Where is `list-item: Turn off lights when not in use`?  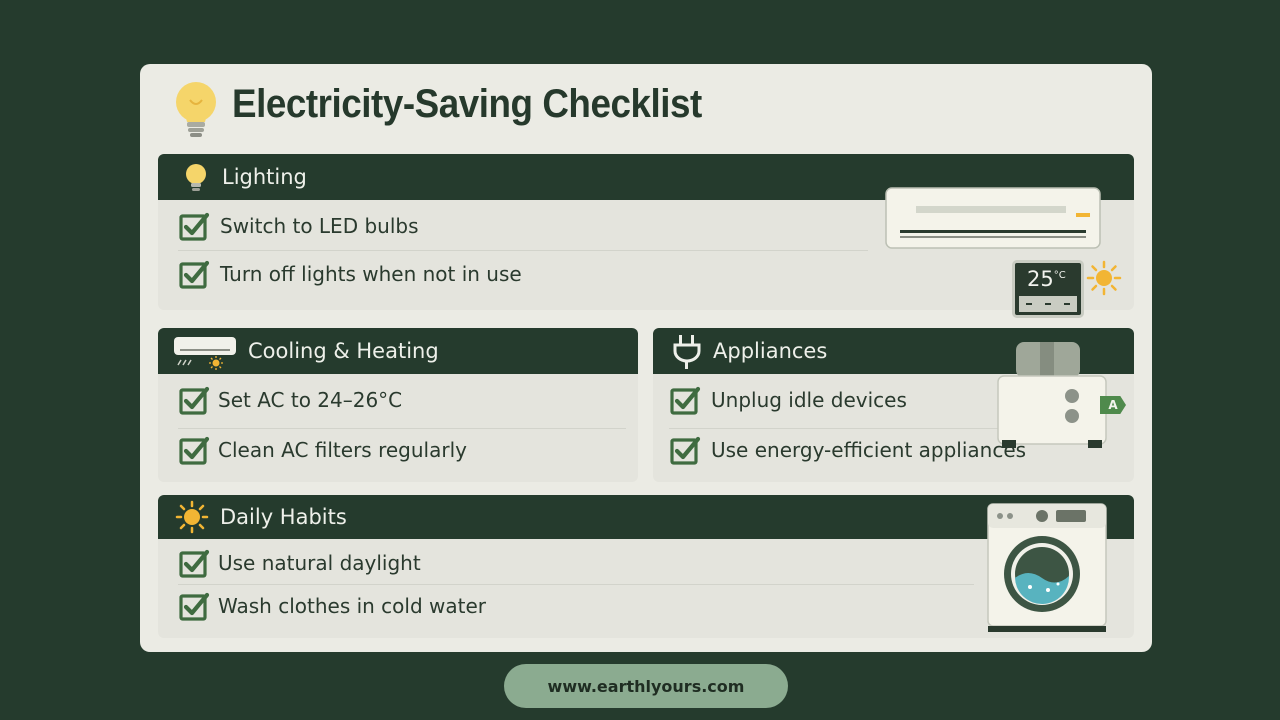 list-item: Turn off lights when not in use is located at coordinates (350, 274).